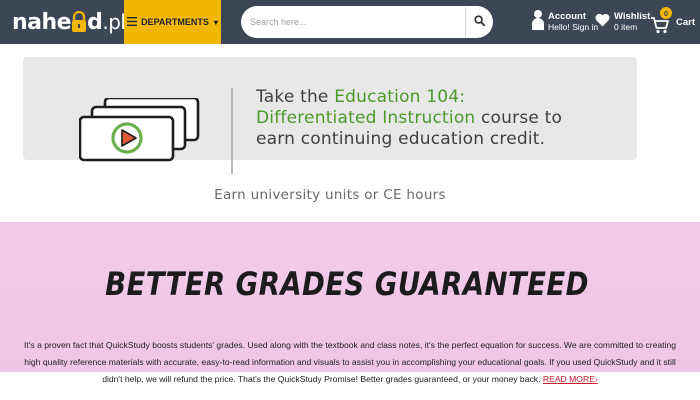 Image resolution: width=700 pixels, height=400 pixels. I want to click on search-icon, so click(480, 22).